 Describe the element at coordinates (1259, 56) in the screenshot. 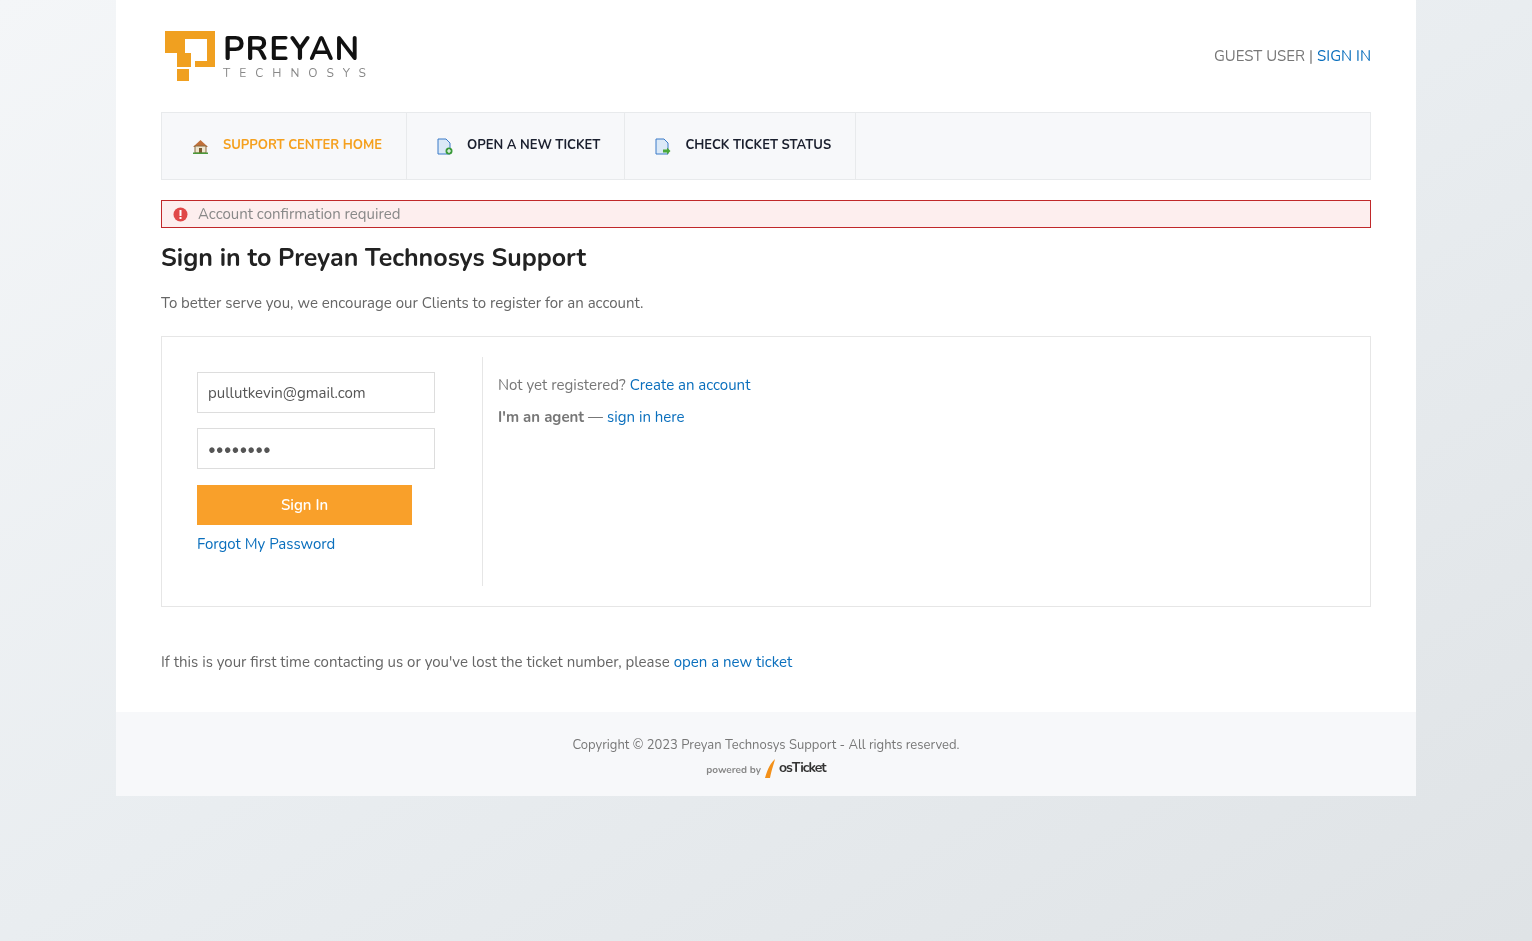

I see `guest-user-label: GUEST USER` at that location.